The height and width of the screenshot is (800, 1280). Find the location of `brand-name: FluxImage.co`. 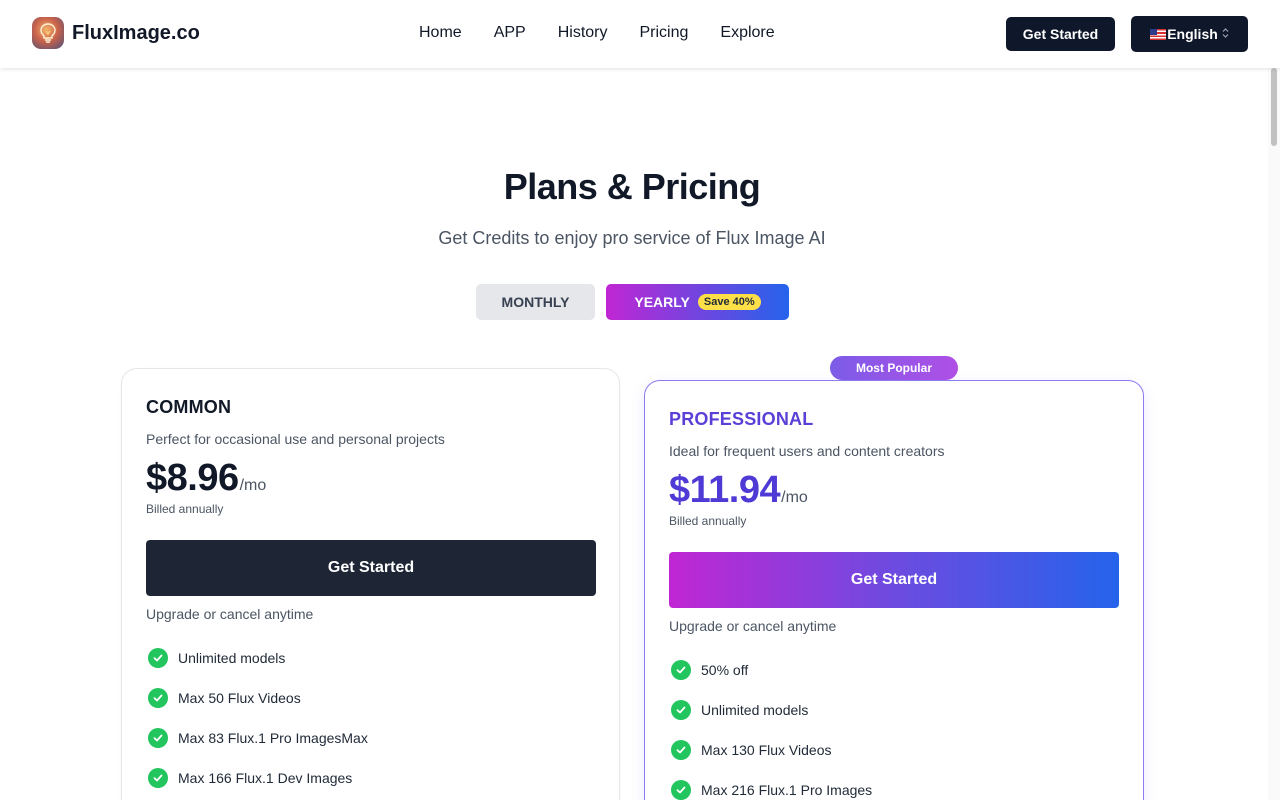

brand-name: FluxImage.co is located at coordinates (136, 32).